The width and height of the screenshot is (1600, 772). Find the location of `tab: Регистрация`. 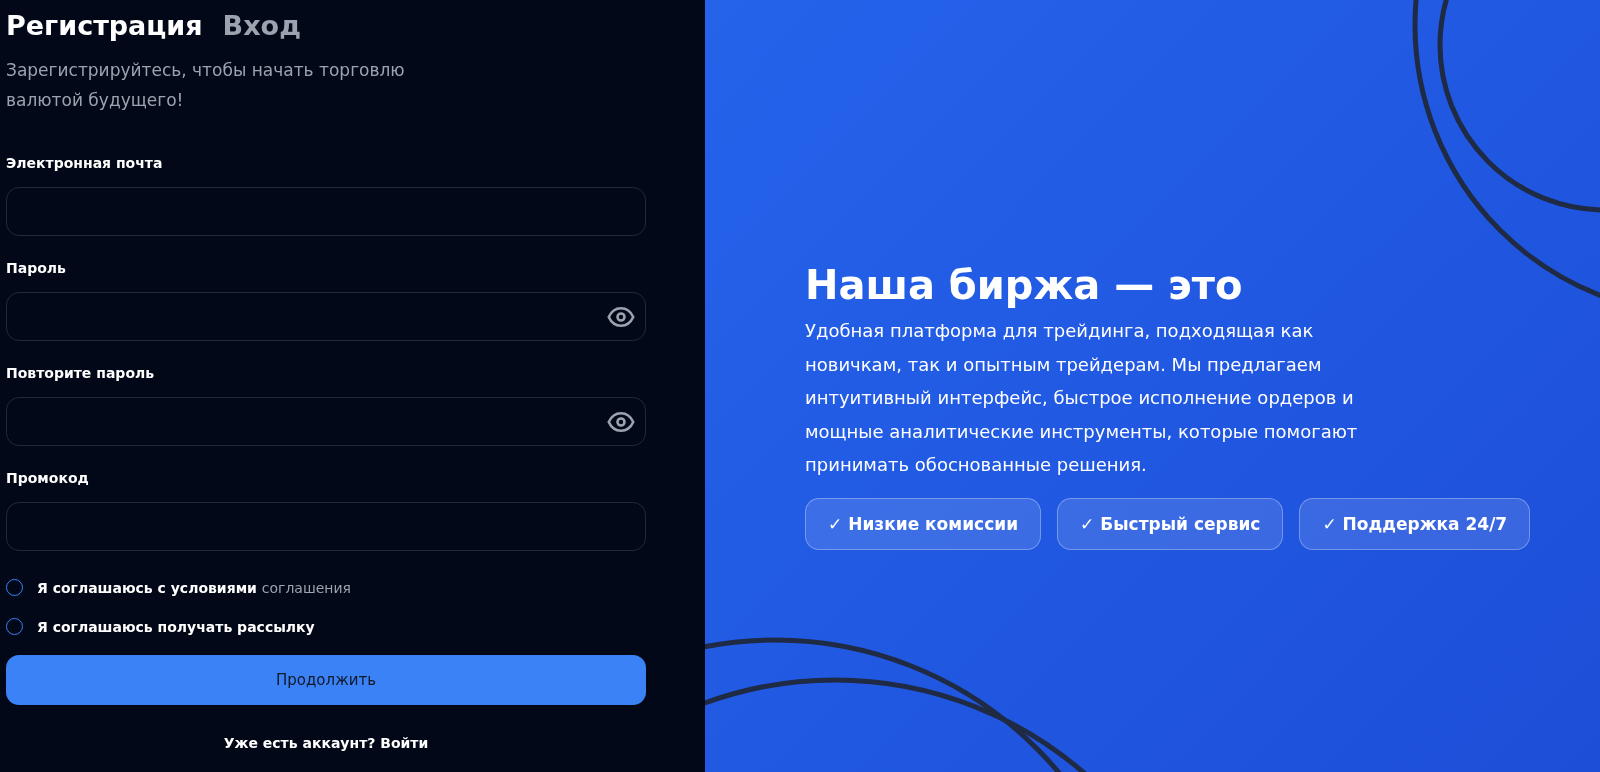

tab: Регистрация is located at coordinates (104, 25).